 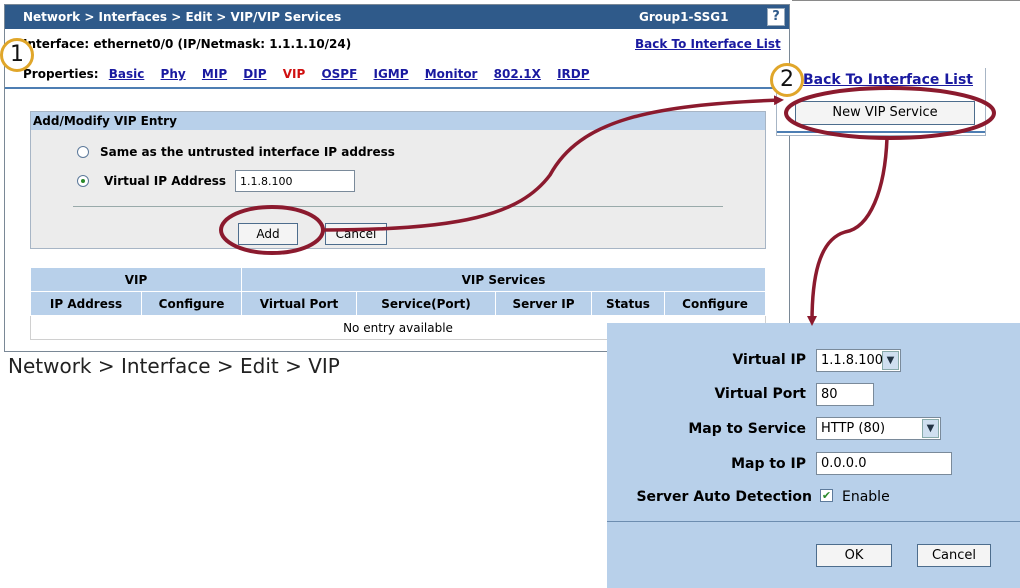 What do you see at coordinates (854, 555) in the screenshot?
I see `ok-button: OK` at bounding box center [854, 555].